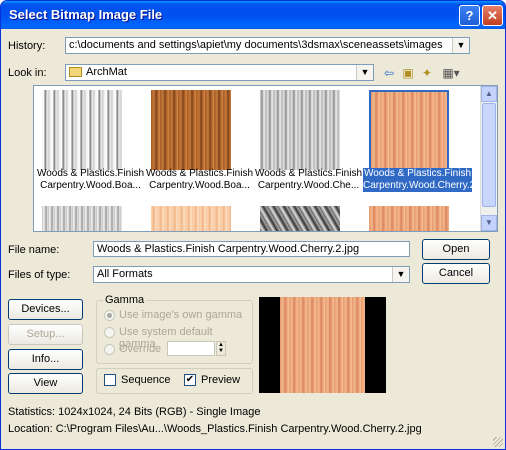  What do you see at coordinates (109, 332) in the screenshot?
I see `gamma-system-radio` at bounding box center [109, 332].